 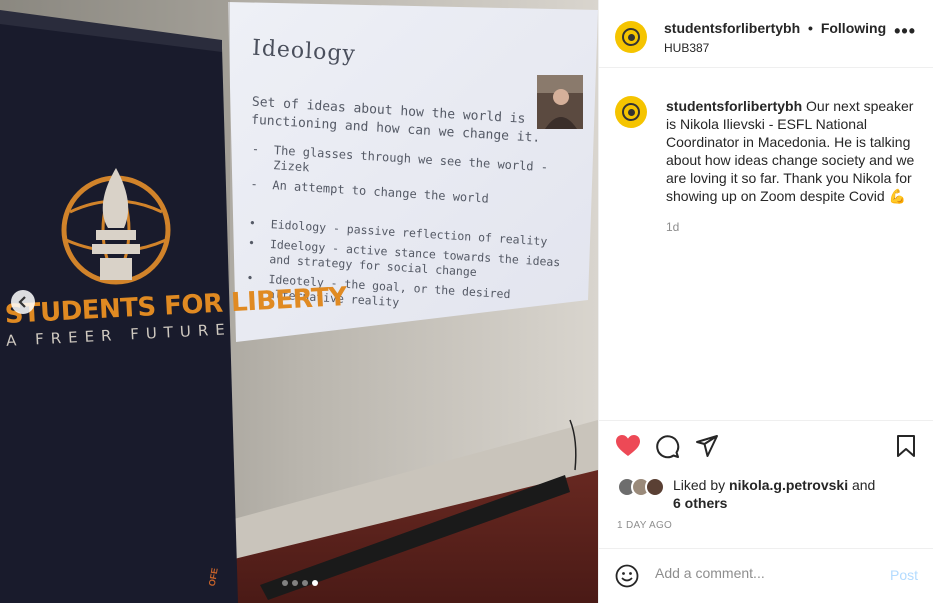 I want to click on liked-by-and: and, so click(x=862, y=485).